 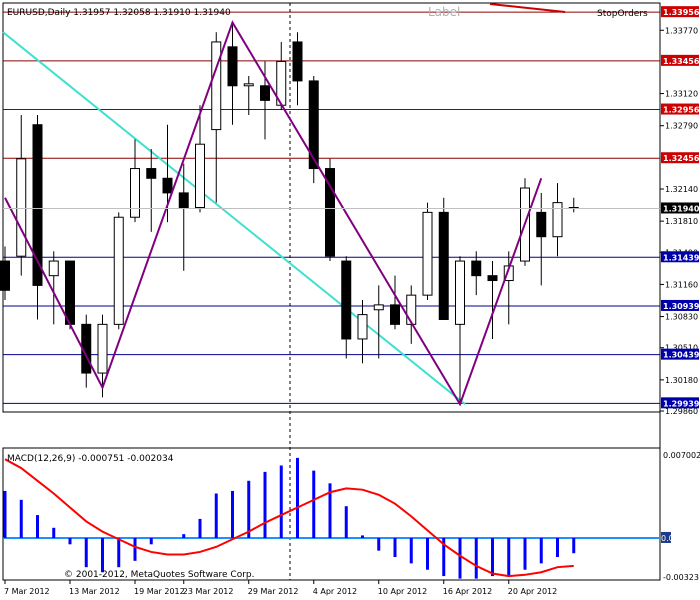 What do you see at coordinates (681, 110) in the screenshot?
I see `price-tag-label: 1.32956` at bounding box center [681, 110].